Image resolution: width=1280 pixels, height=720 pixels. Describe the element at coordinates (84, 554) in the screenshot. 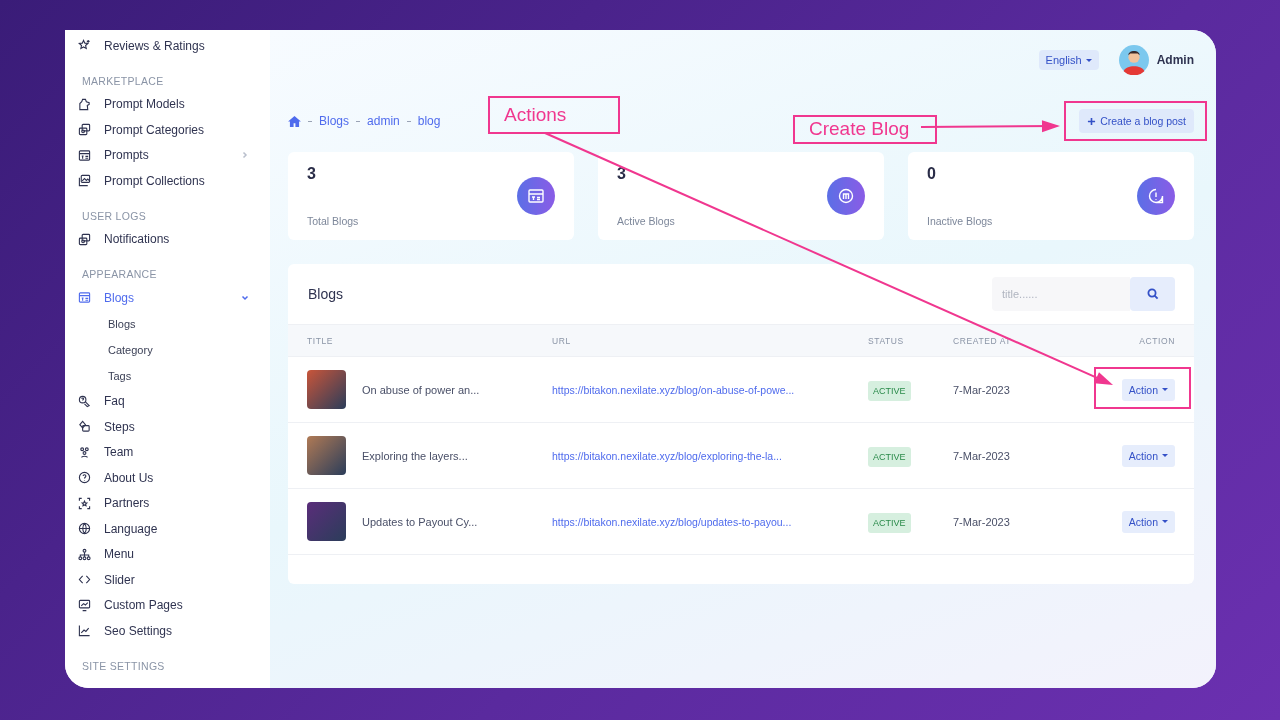

I see `sitemap-icon` at that location.